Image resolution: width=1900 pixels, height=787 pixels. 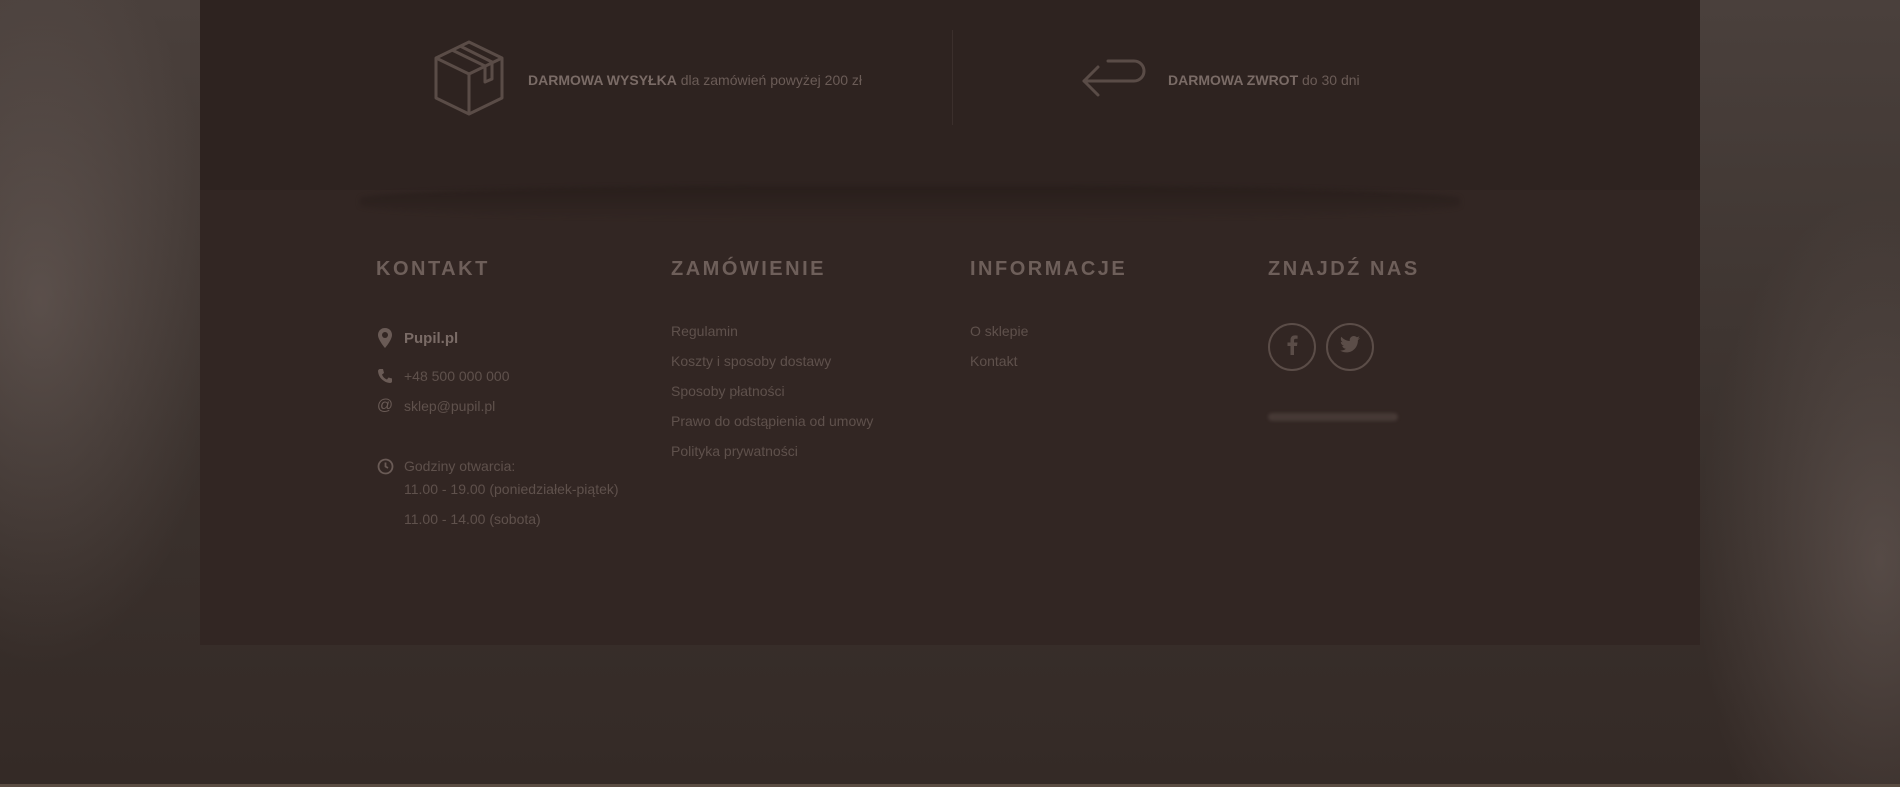 What do you see at coordinates (772, 338) in the screenshot?
I see `list-item: Regulamin` at bounding box center [772, 338].